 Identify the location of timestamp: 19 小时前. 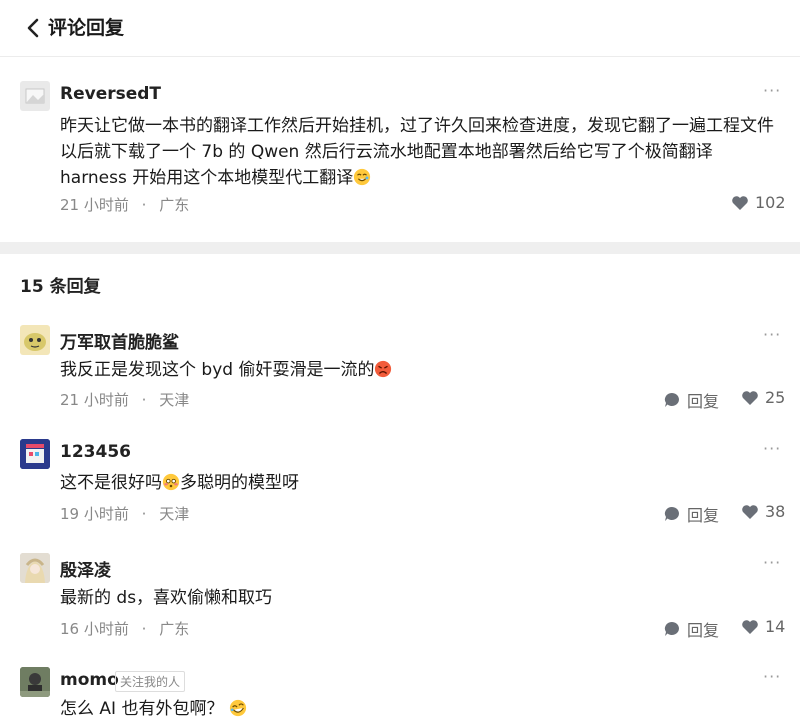
(94, 514).